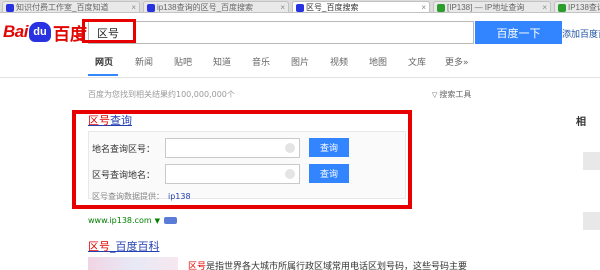 The width and height of the screenshot is (600, 270). What do you see at coordinates (15, 31) in the screenshot?
I see `logo-latin: Bai` at bounding box center [15, 31].